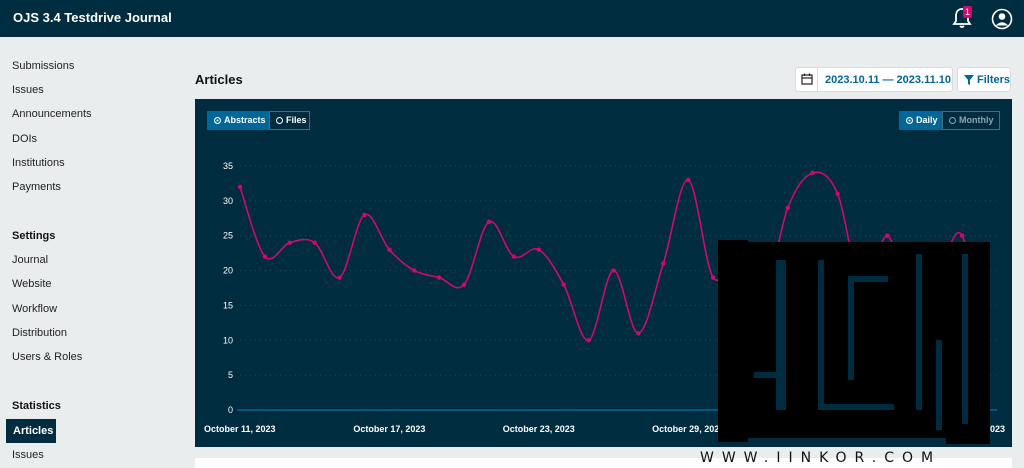 This screenshot has height=468, width=1024. Describe the element at coordinates (512, 18) in the screenshot. I see `top-header-bar: OJS 3.4 Testdrive Journal 1` at that location.